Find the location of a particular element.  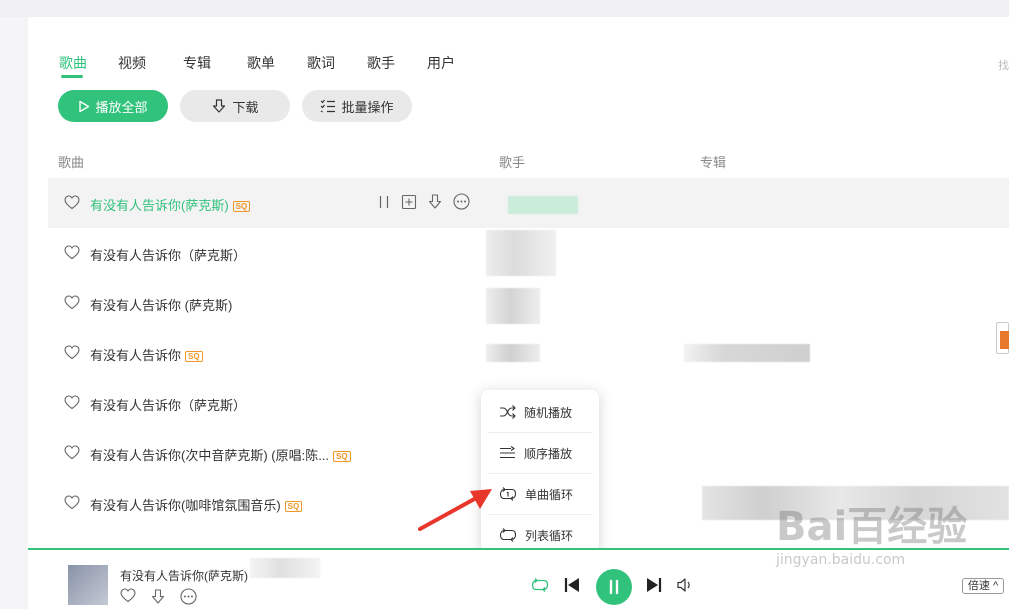

play-all-button: 播放全部 is located at coordinates (113, 106).